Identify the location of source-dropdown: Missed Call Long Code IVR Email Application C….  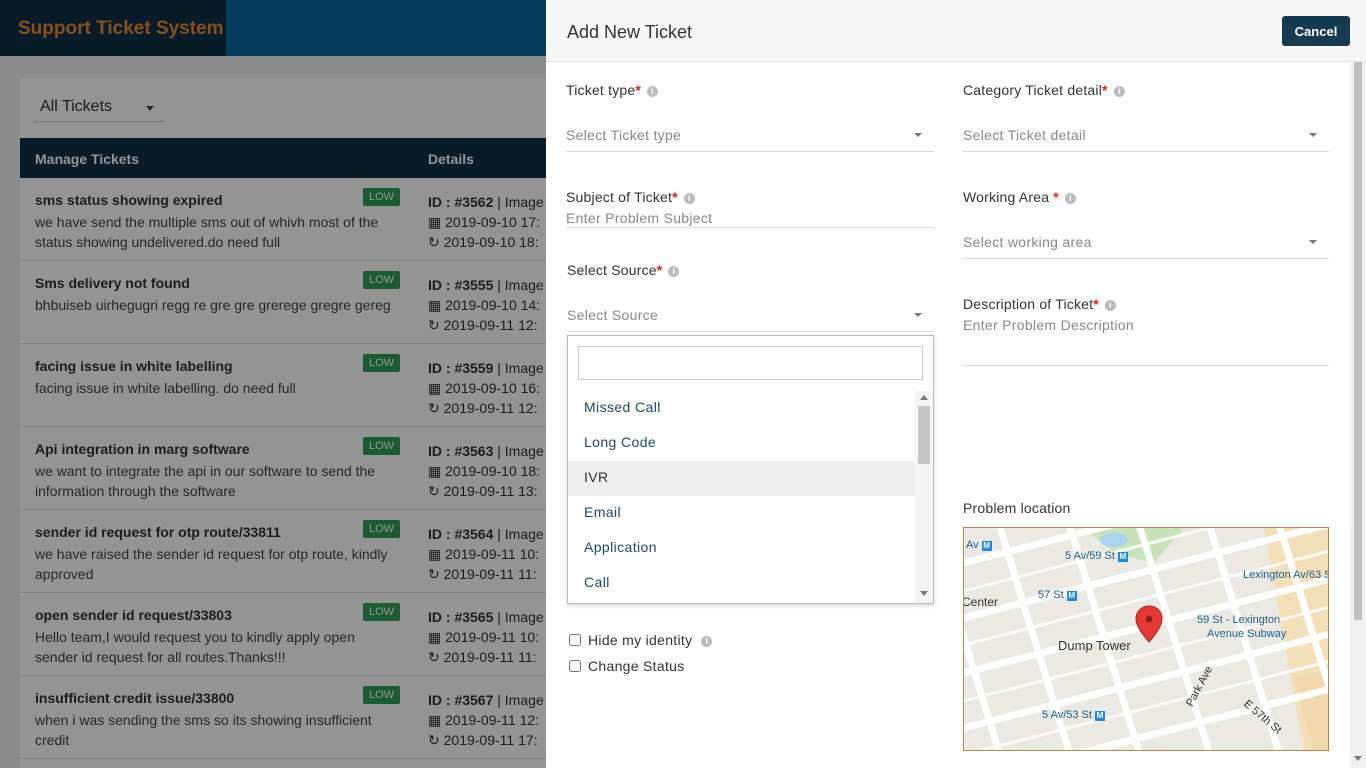
(750, 469).